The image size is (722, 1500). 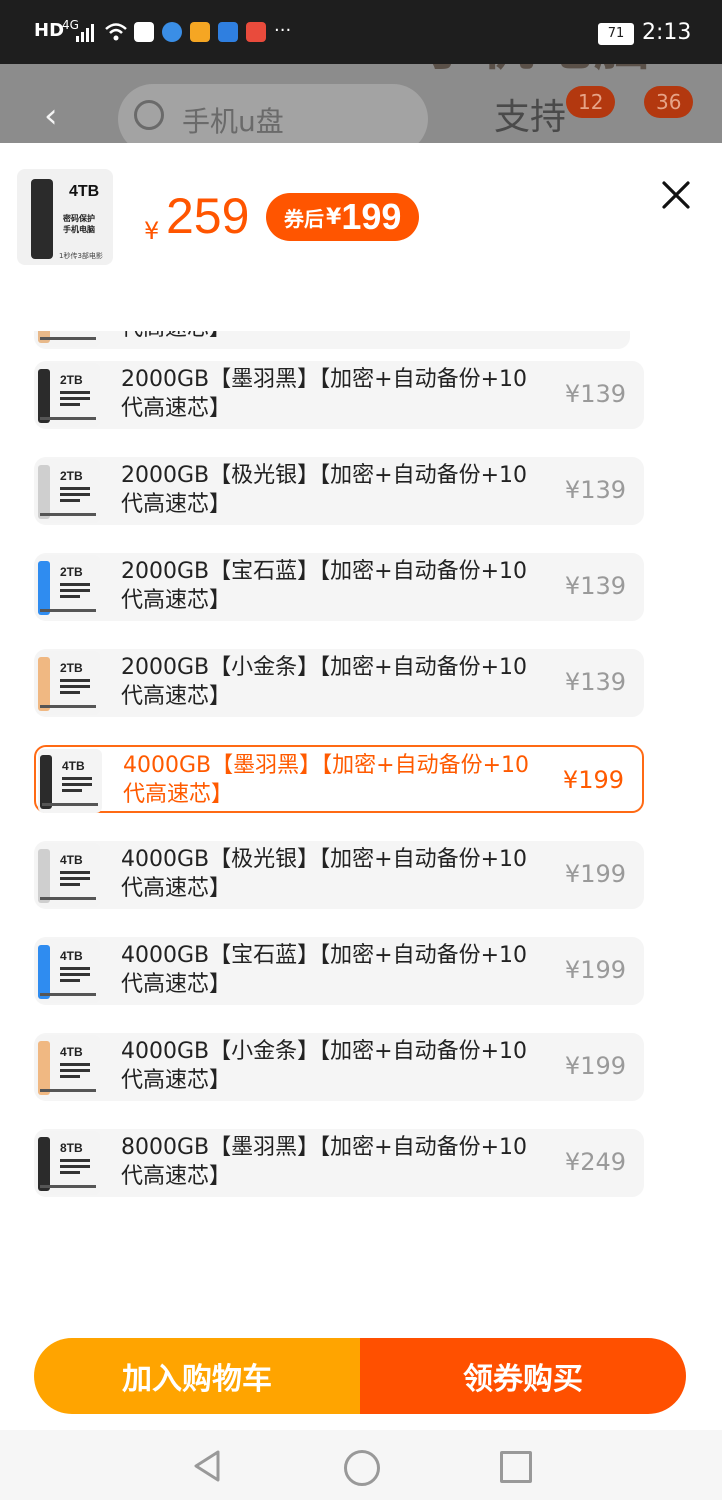 I want to click on background-badge: 12, so click(x=591, y=102).